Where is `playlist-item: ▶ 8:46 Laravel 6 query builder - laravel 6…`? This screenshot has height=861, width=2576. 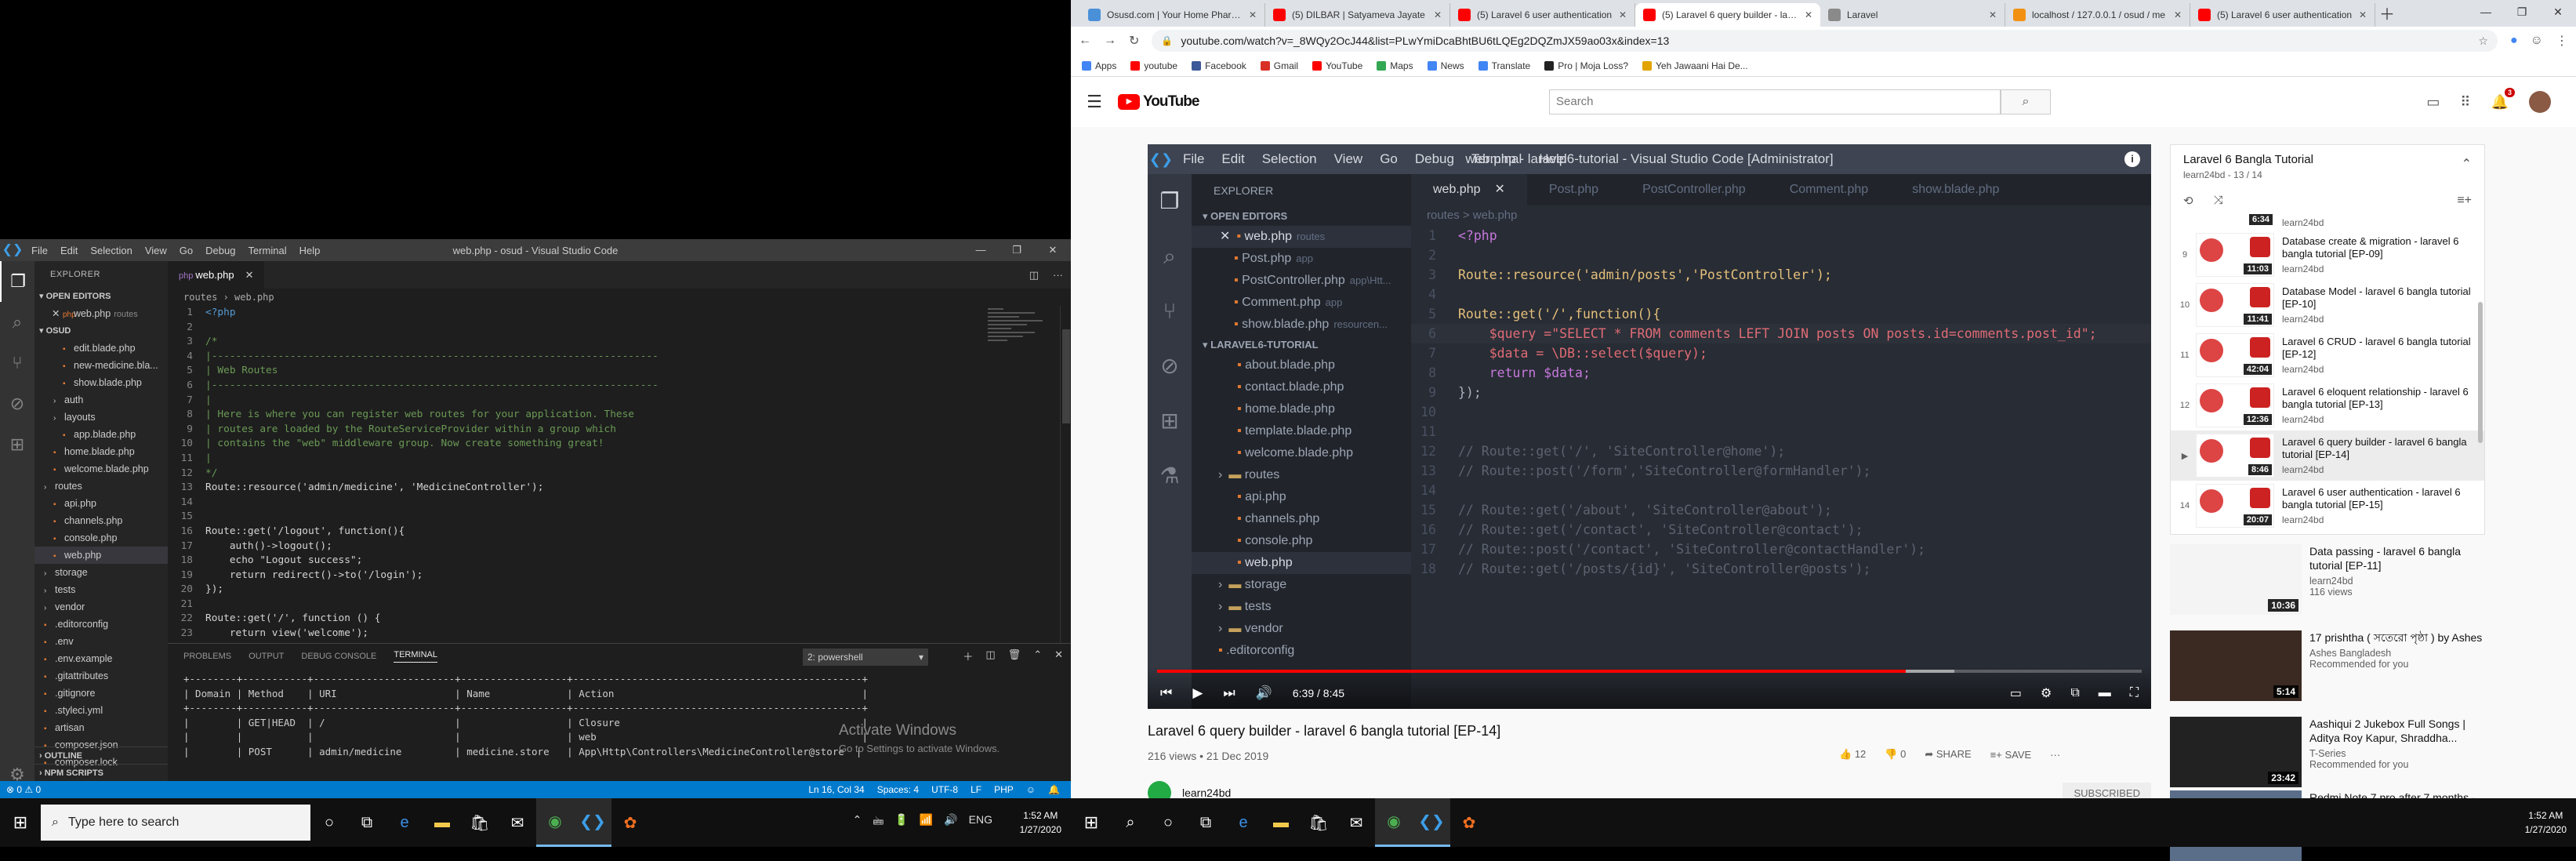 playlist-item: ▶ 8:46 Laravel 6 query builder - laravel 6… is located at coordinates (2327, 455).